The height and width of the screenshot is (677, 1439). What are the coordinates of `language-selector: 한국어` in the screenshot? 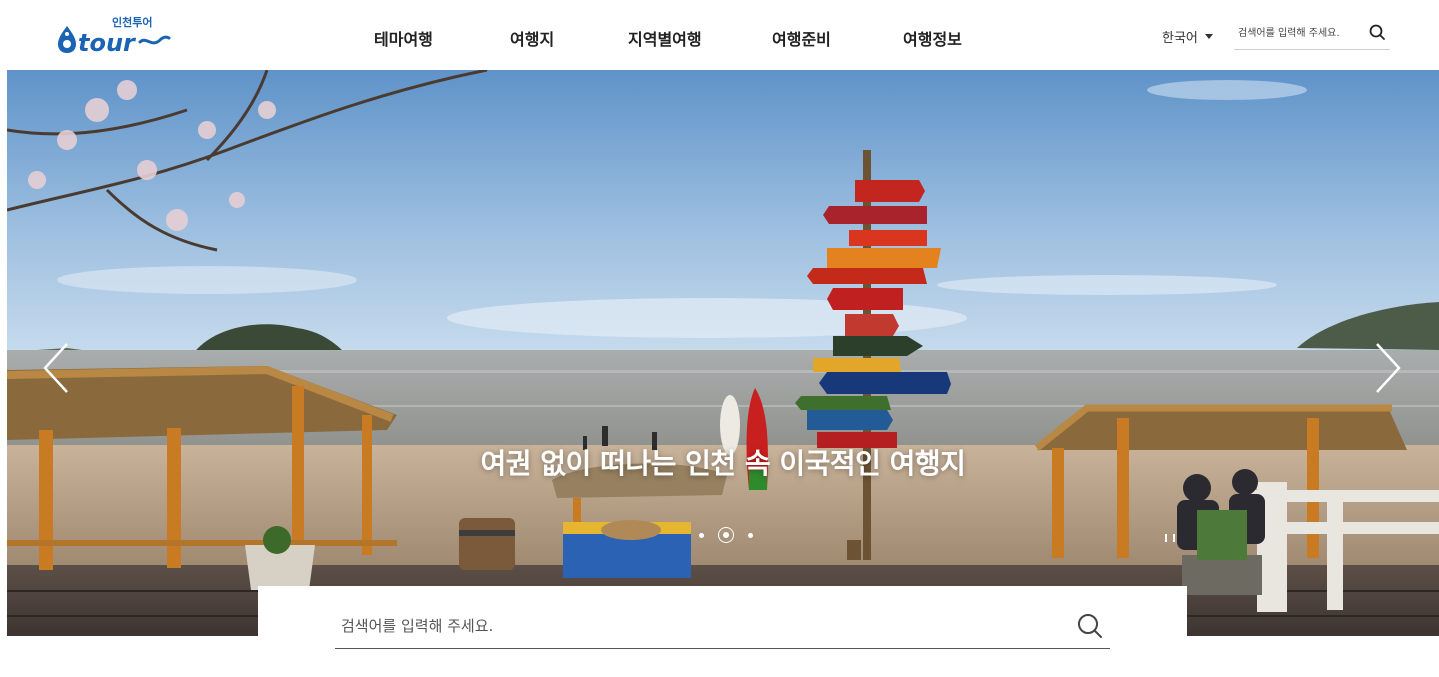 It's located at (1187, 36).